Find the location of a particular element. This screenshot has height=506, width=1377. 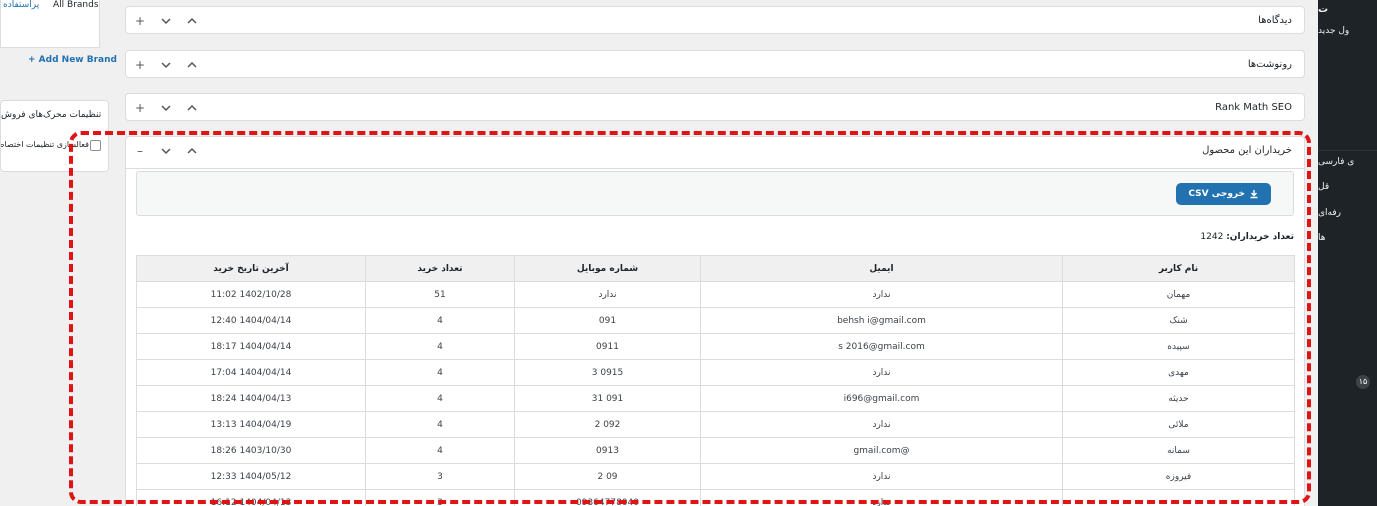

sidebar-item: ول جدید is located at coordinates (1347, 31).